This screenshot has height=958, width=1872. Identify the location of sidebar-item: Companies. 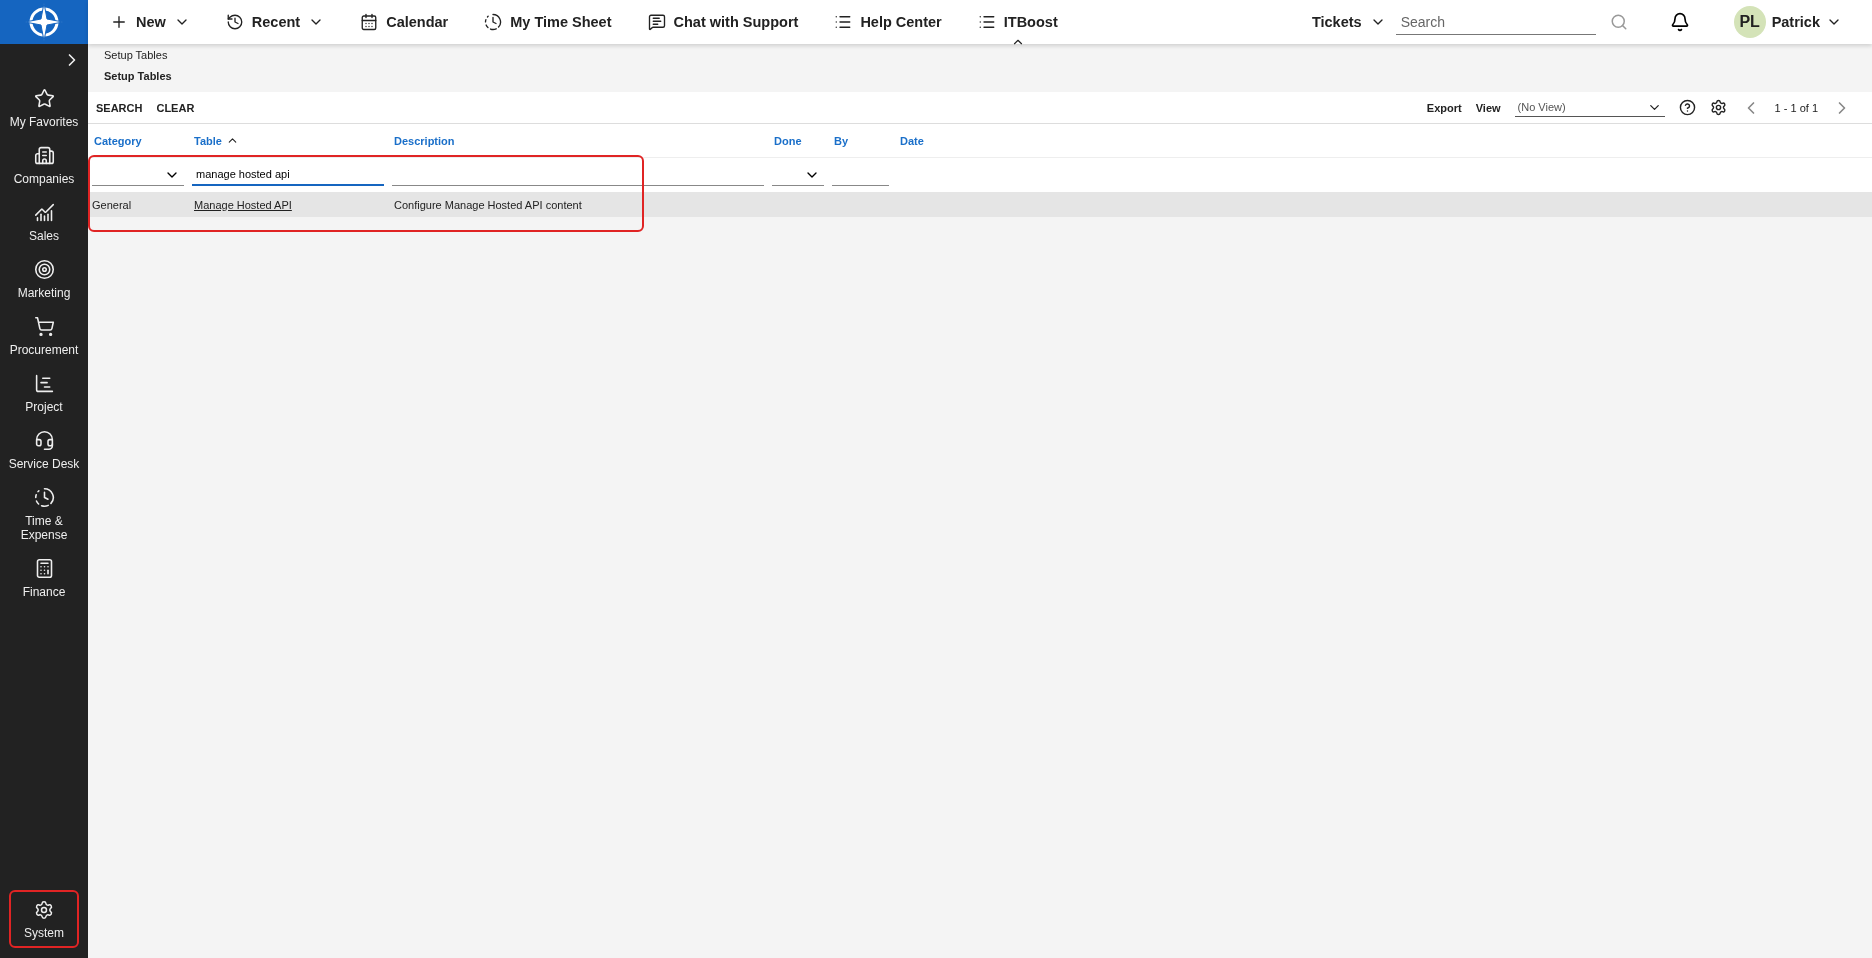
(44, 165).